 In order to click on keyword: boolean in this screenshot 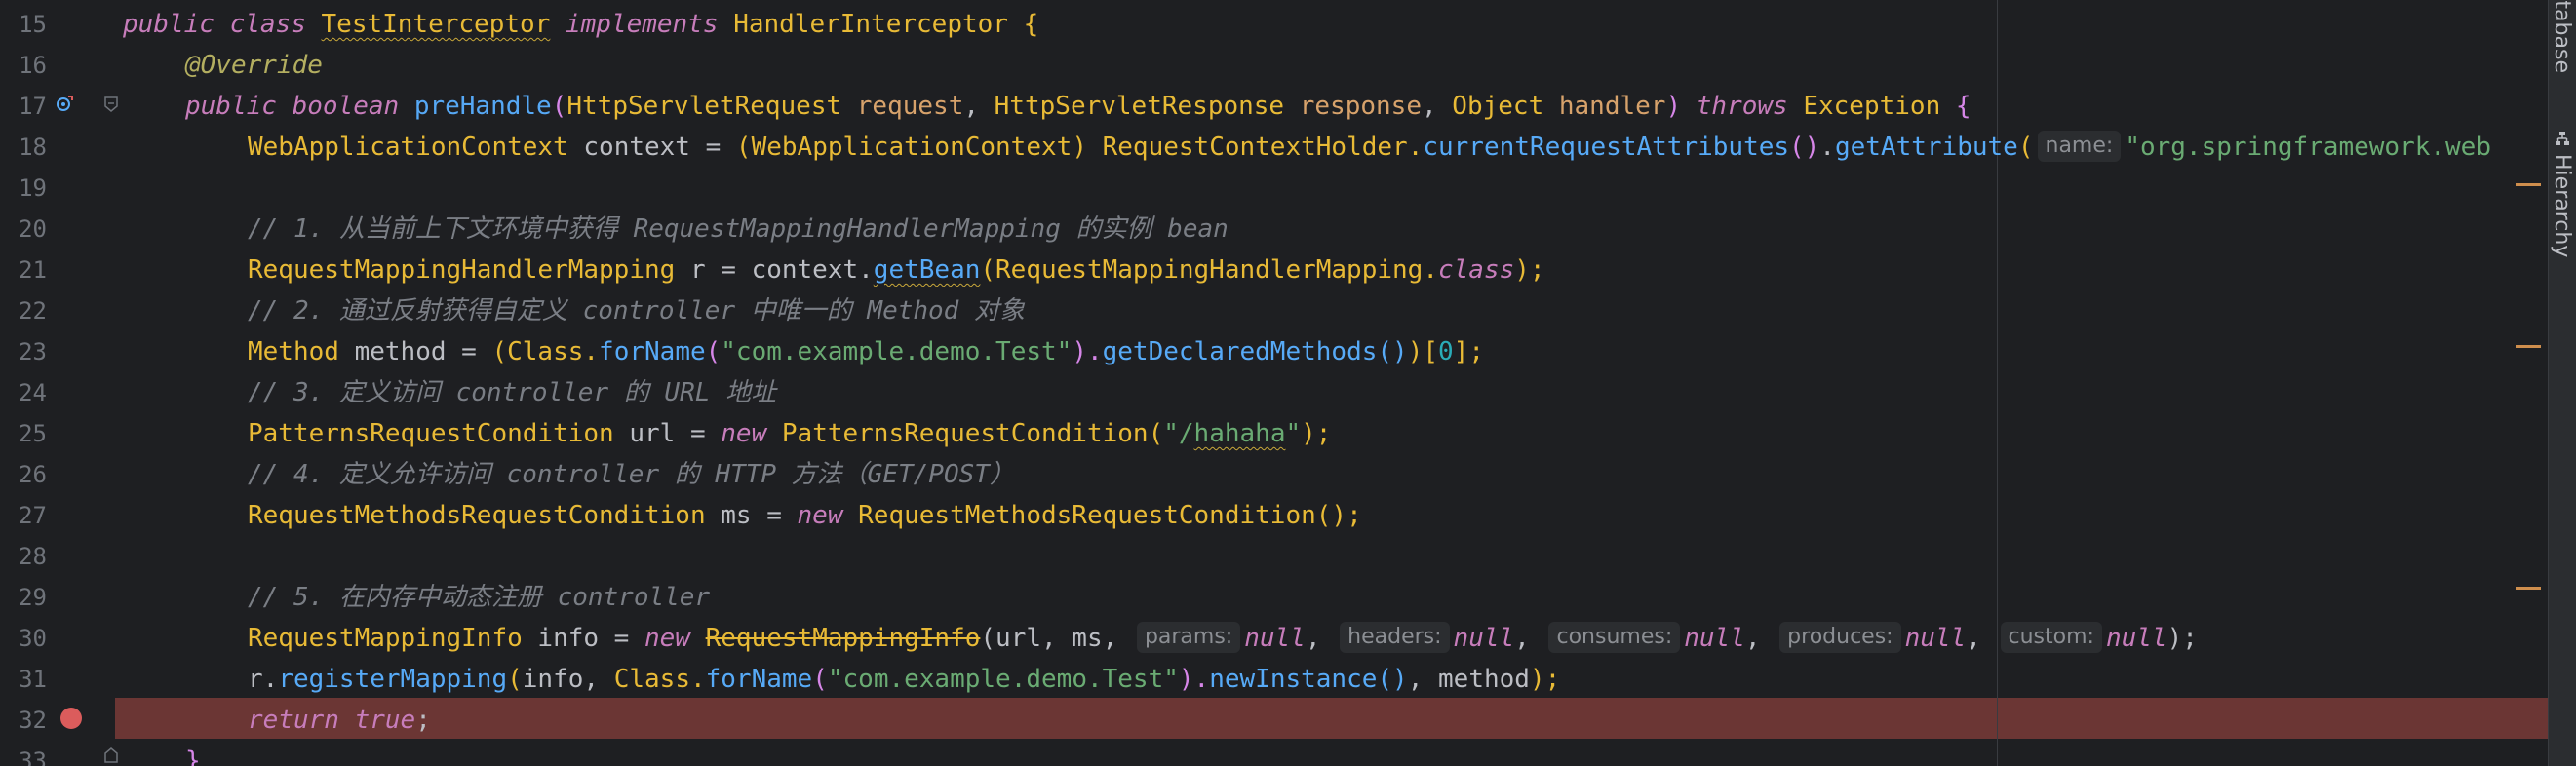, I will do `click(346, 106)`.